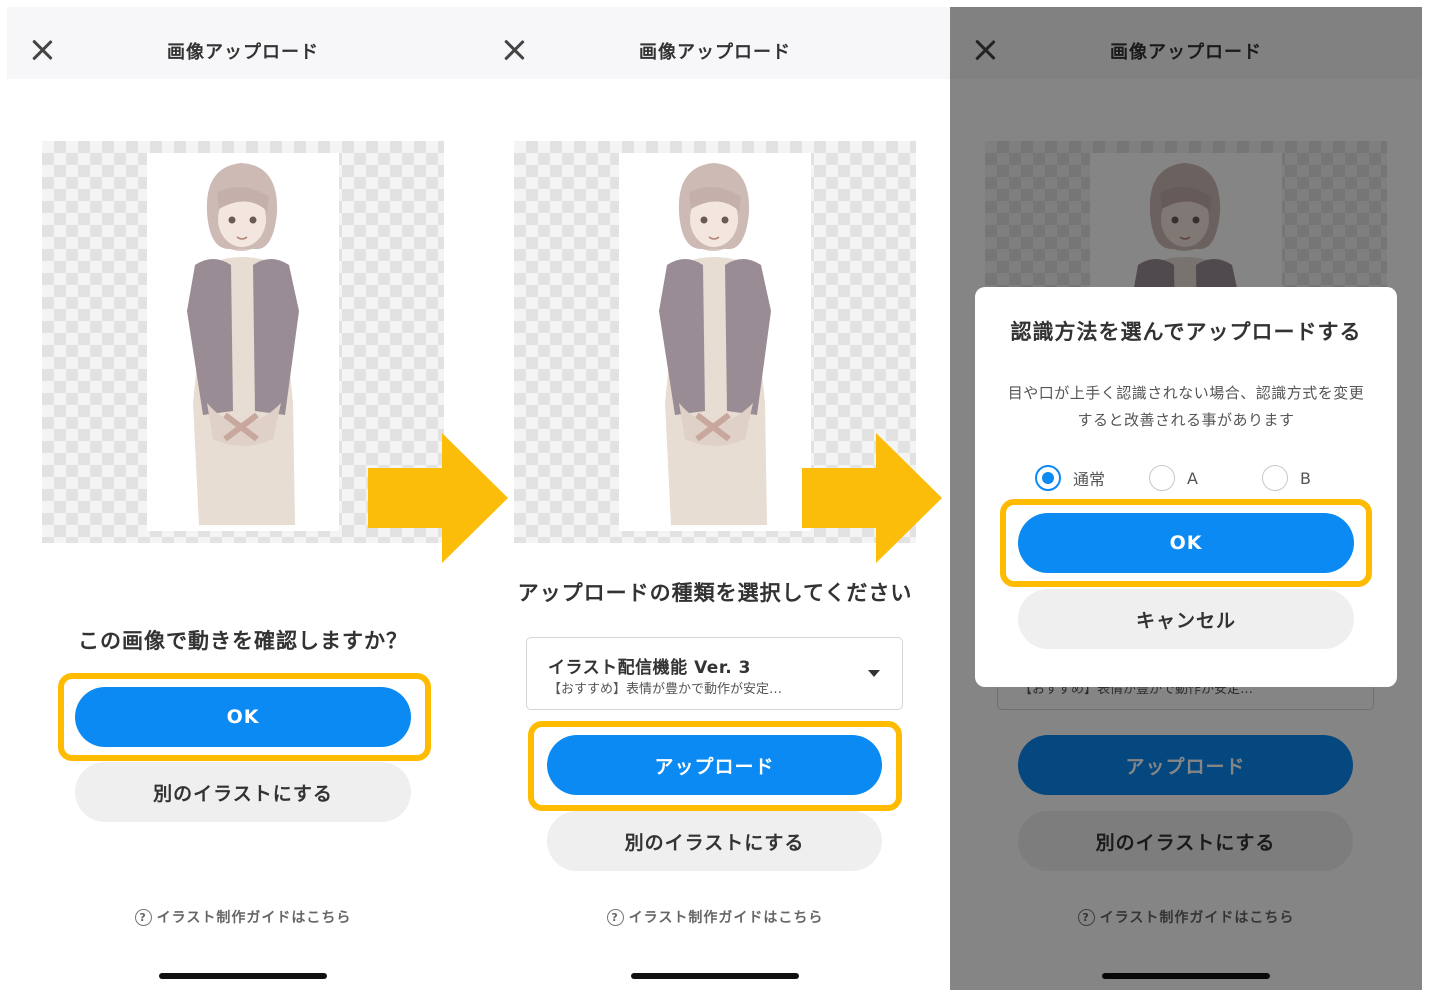 The width and height of the screenshot is (1430, 994). Describe the element at coordinates (1089, 479) in the screenshot. I see `radio-label: 通常` at that location.